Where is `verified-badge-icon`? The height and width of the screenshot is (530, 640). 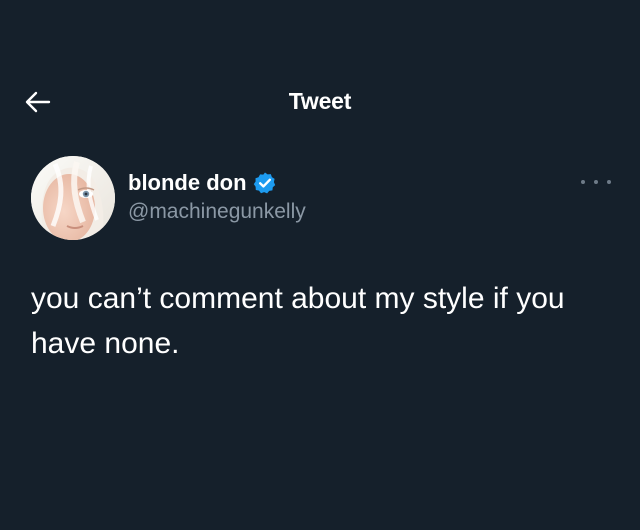 verified-badge-icon is located at coordinates (265, 183).